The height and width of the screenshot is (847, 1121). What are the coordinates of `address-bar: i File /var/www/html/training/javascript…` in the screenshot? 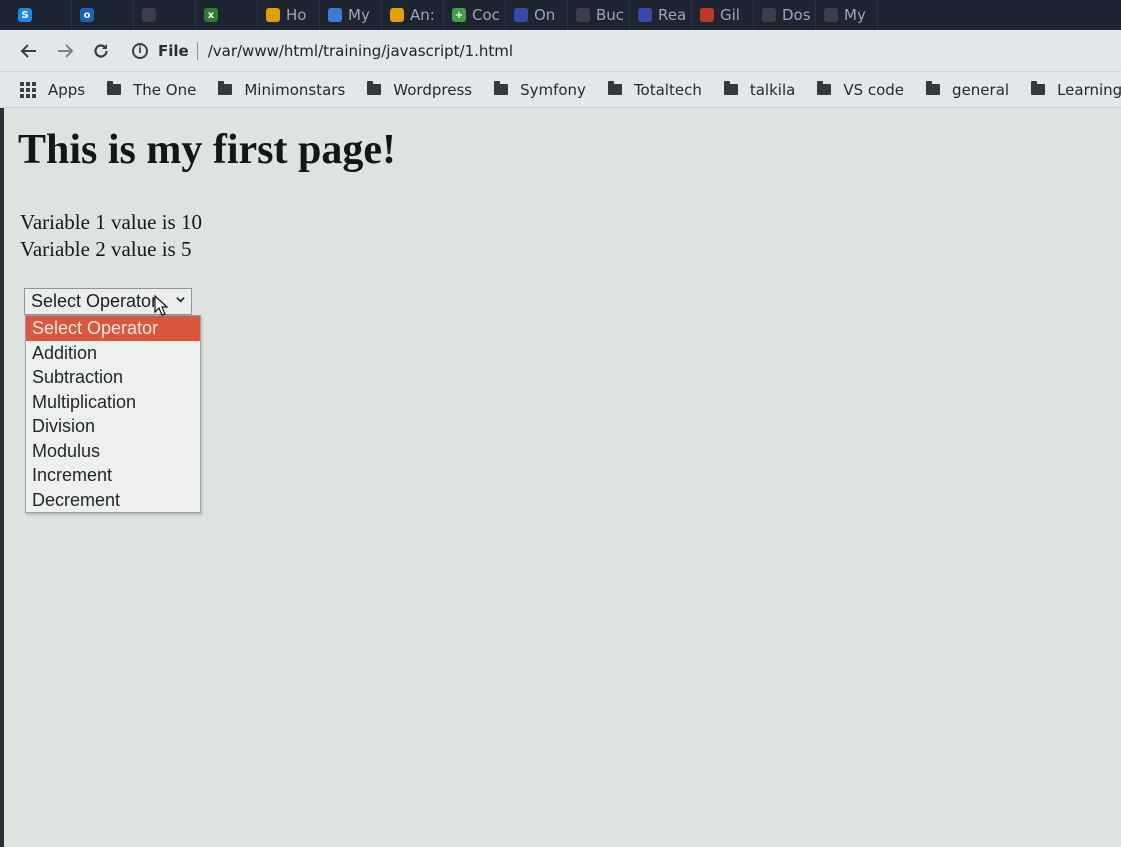 It's located at (322, 51).